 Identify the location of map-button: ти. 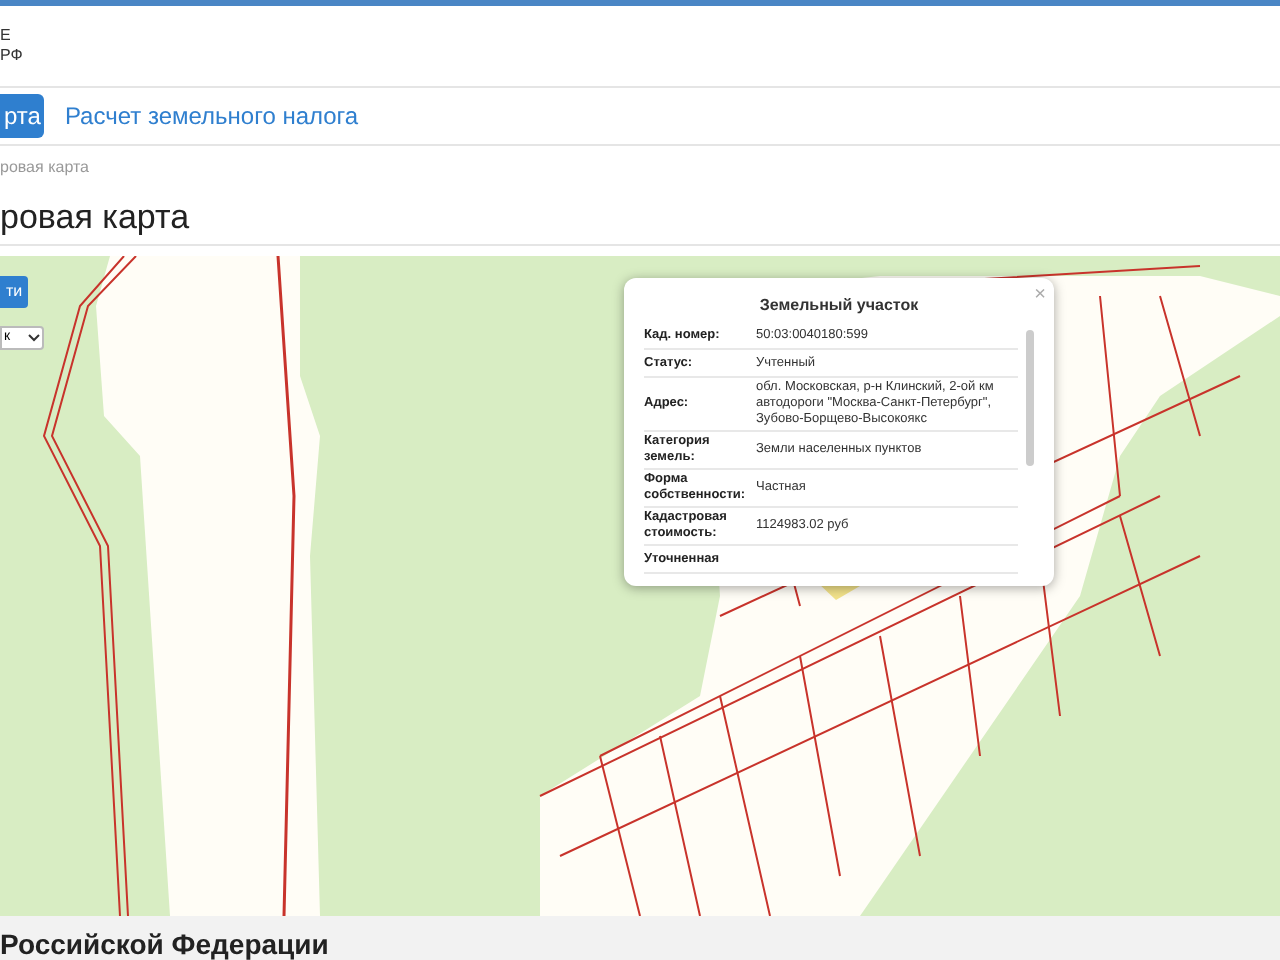
(14, 292).